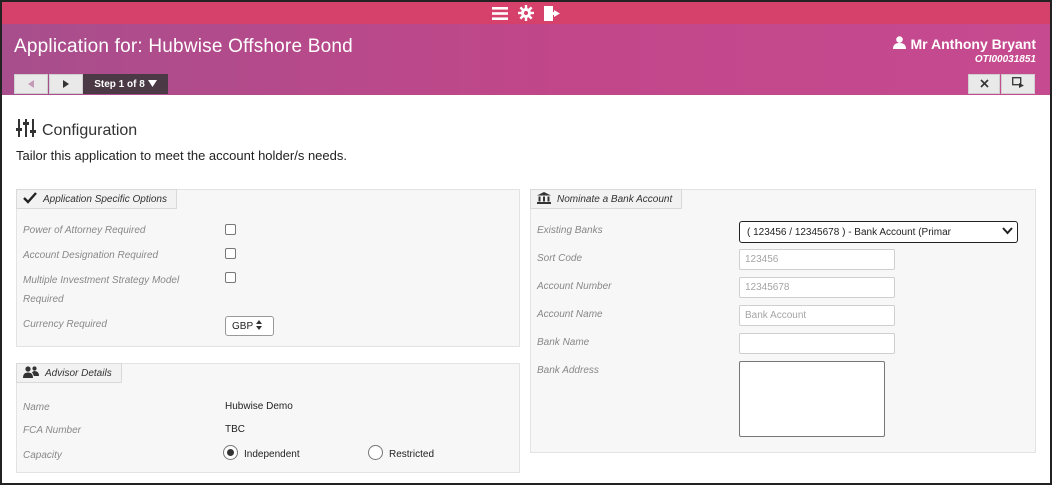 The height and width of the screenshot is (485, 1052). I want to click on multi-strategy-label: Multiple Investment Strategy Model, so click(101, 280).